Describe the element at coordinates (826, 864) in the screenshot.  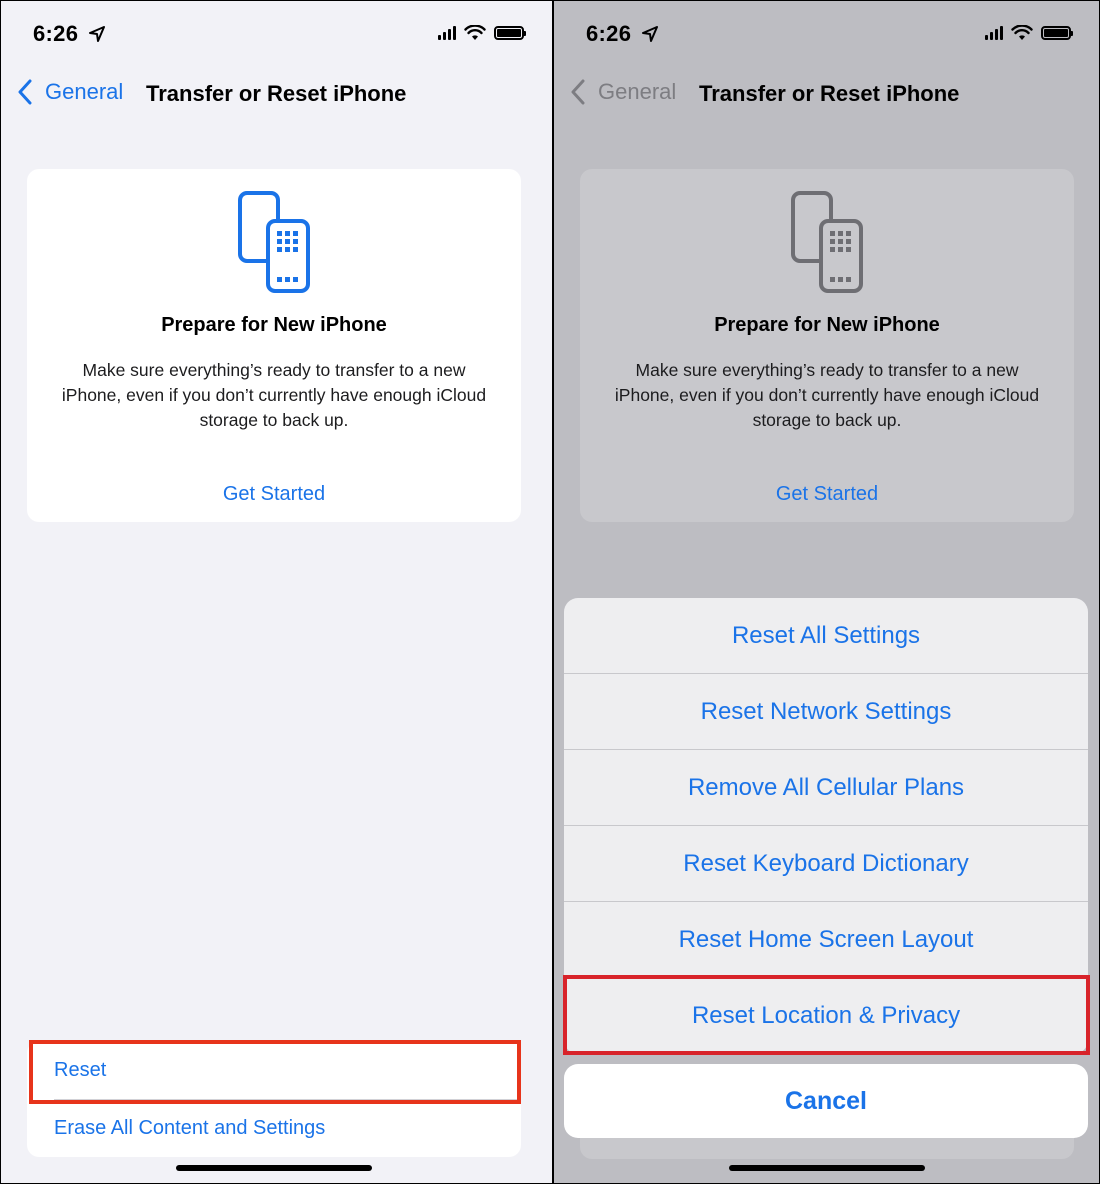
I see `reset-keyboard-dictionary-button: Reset Keyboard Dictionary` at that location.